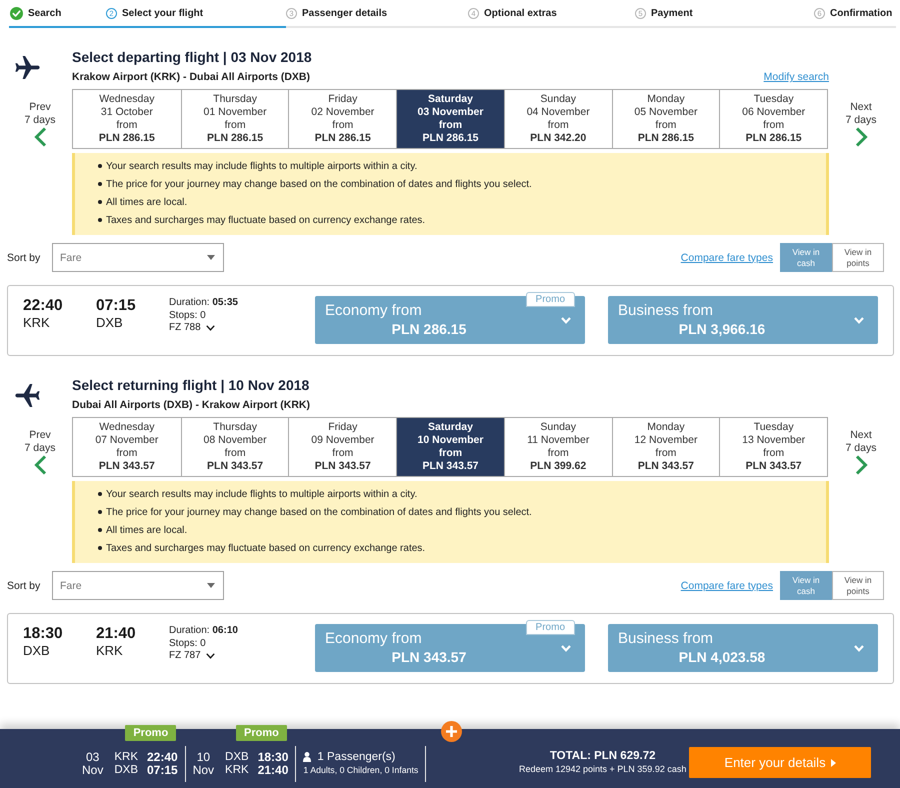  What do you see at coordinates (43, 306) in the screenshot?
I see `departure-time: 22:40` at bounding box center [43, 306].